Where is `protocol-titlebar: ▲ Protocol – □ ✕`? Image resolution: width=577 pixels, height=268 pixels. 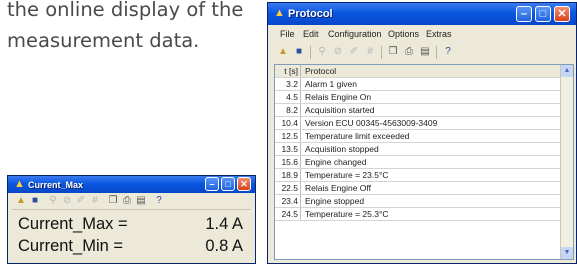 protocol-titlebar: ▲ Protocol – □ ✕ is located at coordinates (422, 14).